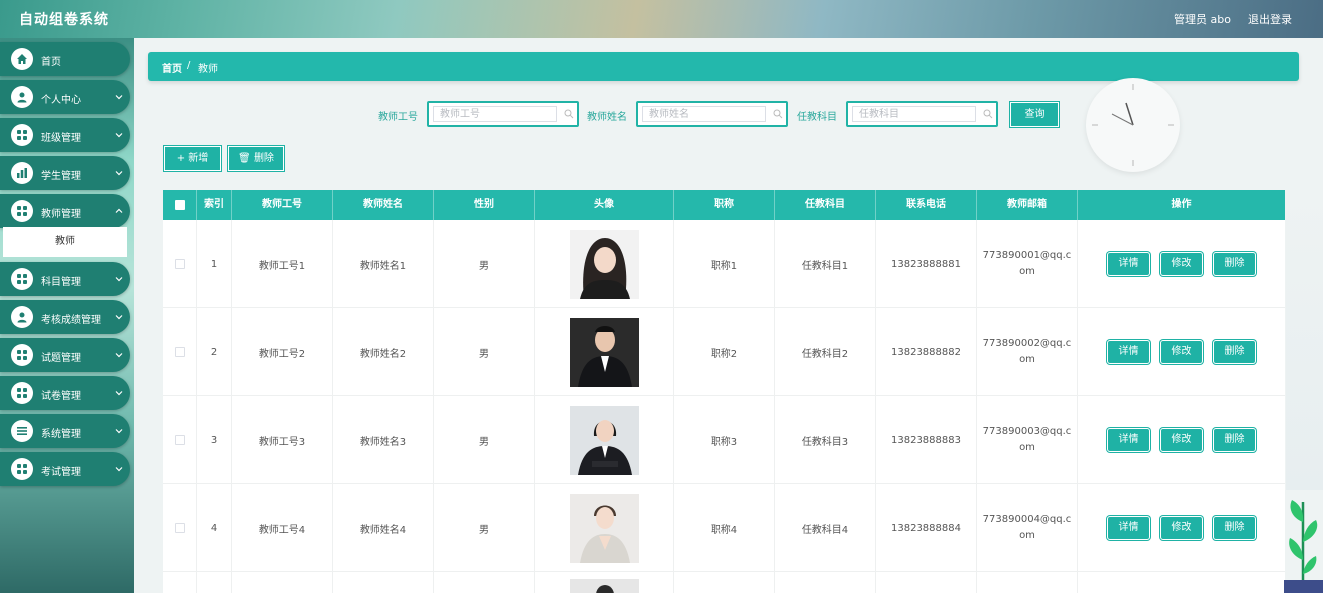 The height and width of the screenshot is (593, 1323). I want to click on sidebar-item-home: 首页, so click(65, 59).